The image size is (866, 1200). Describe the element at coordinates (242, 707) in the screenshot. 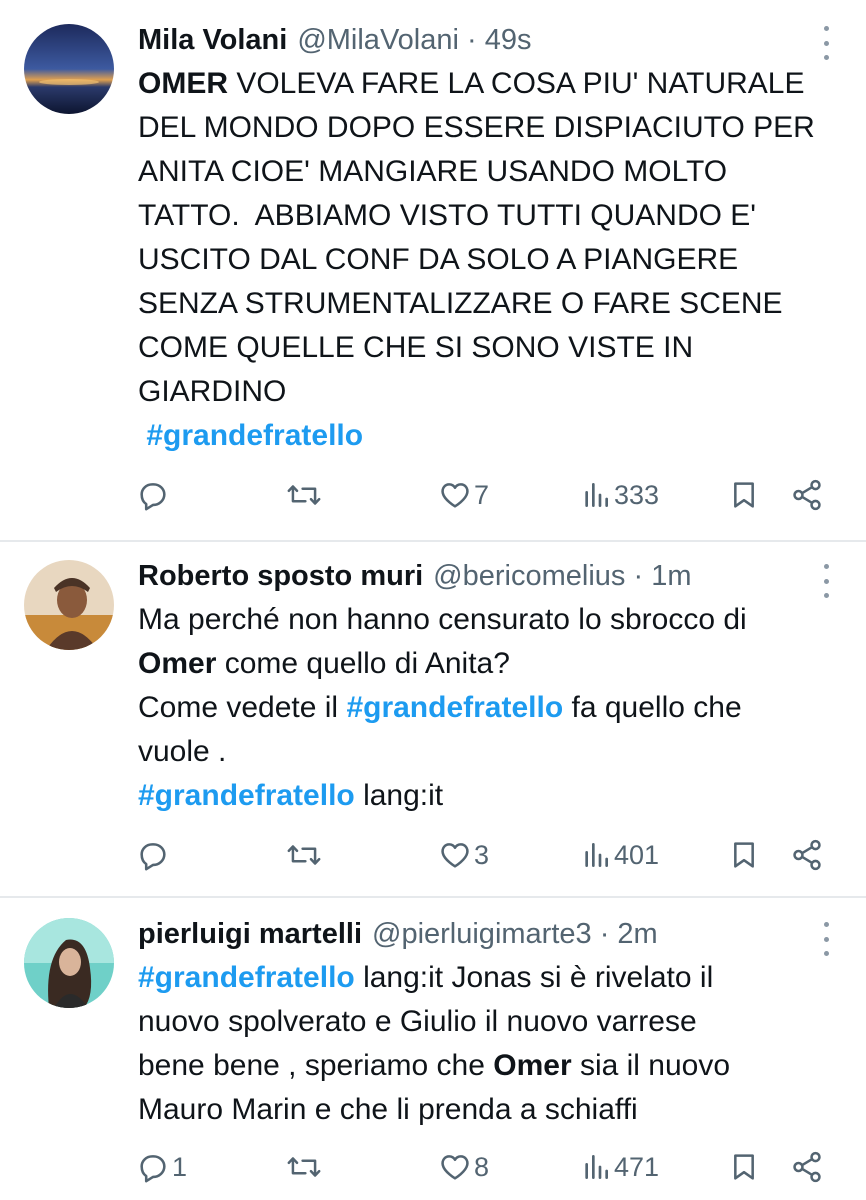

I see `text-segment: Come vedete il` at that location.